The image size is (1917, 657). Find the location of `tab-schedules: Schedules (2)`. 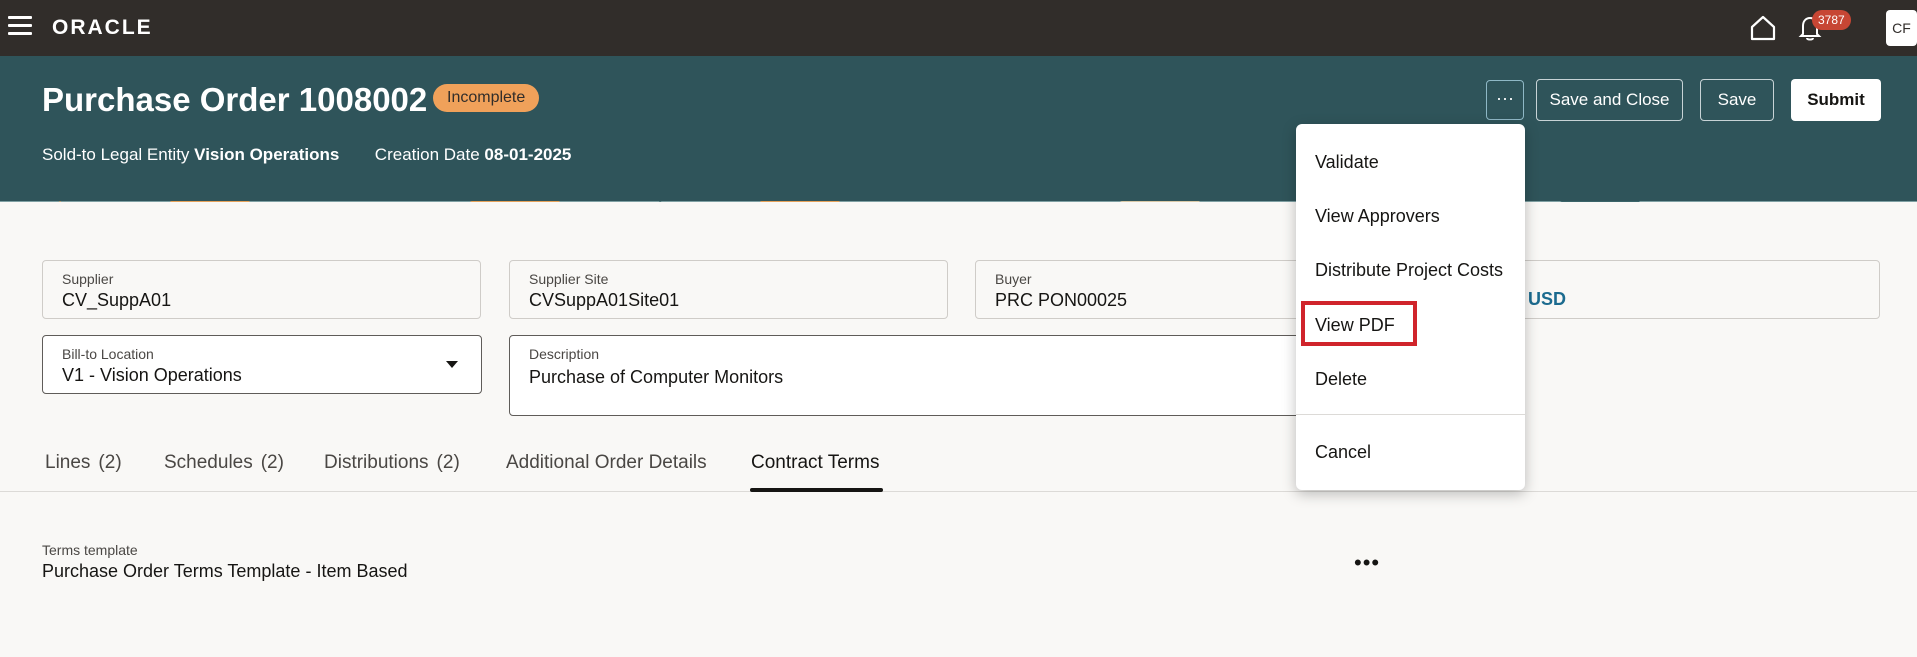

tab-schedules: Schedules (2) is located at coordinates (224, 463).